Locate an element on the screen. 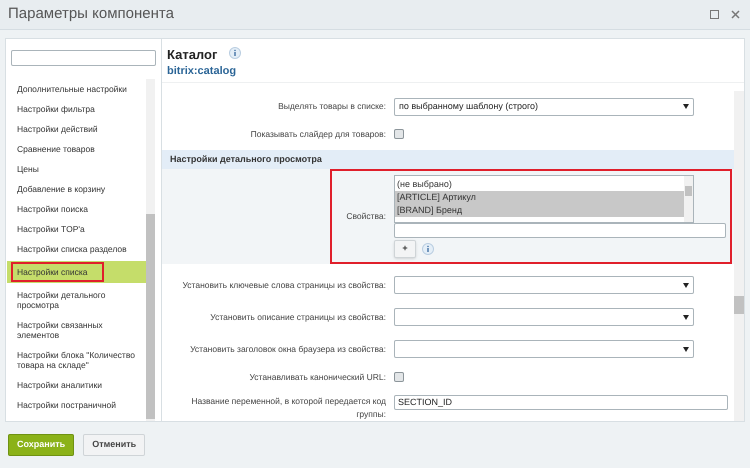 This screenshot has width=750, height=468. sidebar-item: Настройки детального просмотра is located at coordinates (76, 300).